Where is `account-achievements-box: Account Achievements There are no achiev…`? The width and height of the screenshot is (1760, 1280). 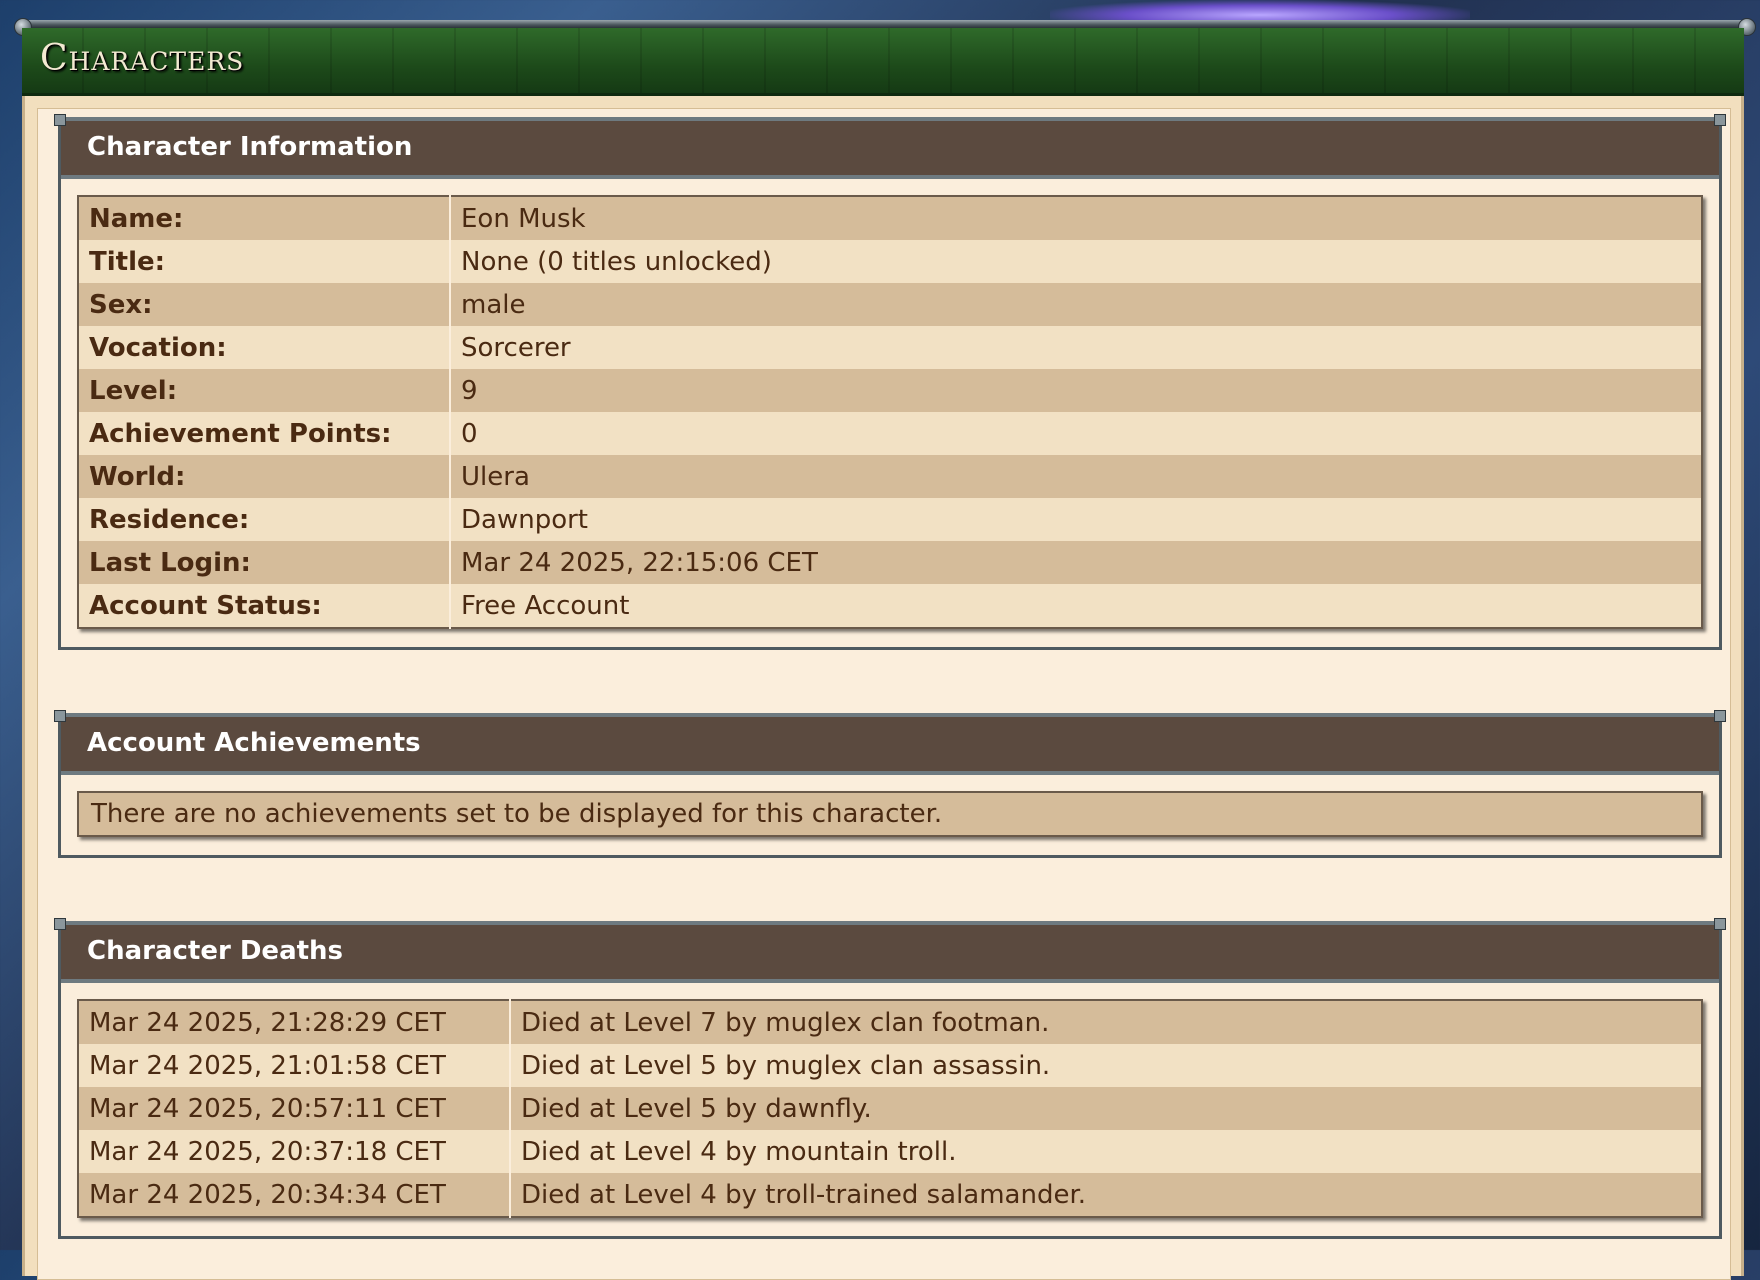 account-achievements-box: Account Achievements There are no achiev… is located at coordinates (890, 784).